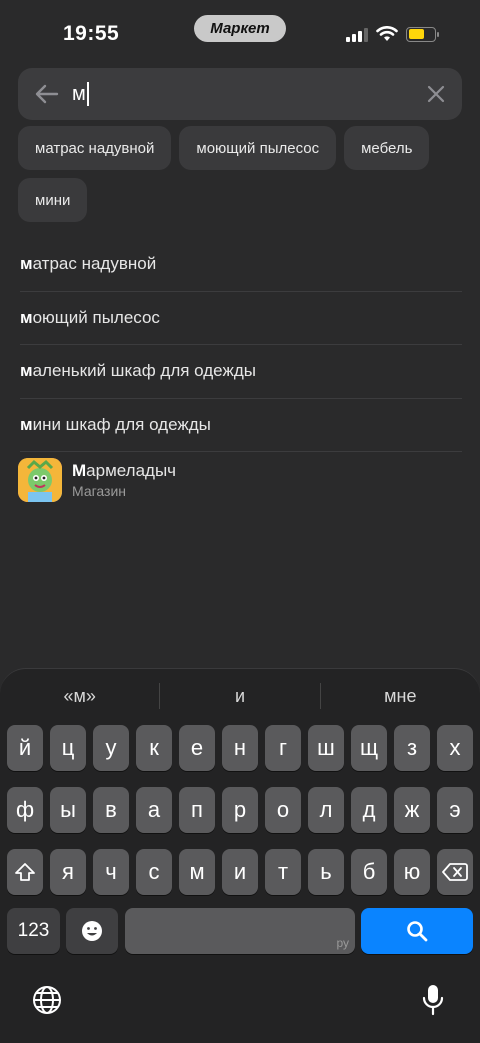  What do you see at coordinates (79, 470) in the screenshot?
I see `match-prefix: М` at bounding box center [79, 470].